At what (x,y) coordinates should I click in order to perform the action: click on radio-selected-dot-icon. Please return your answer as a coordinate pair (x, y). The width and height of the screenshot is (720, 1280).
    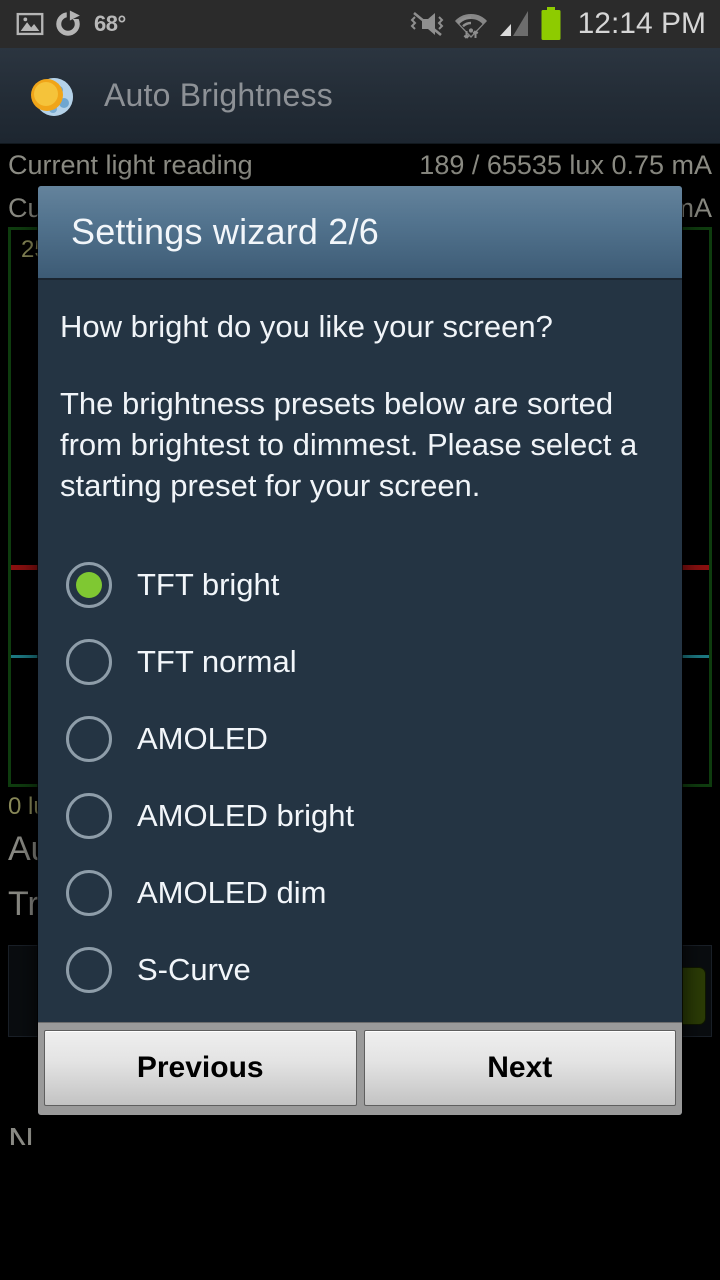
    Looking at the image, I should click on (89, 584).